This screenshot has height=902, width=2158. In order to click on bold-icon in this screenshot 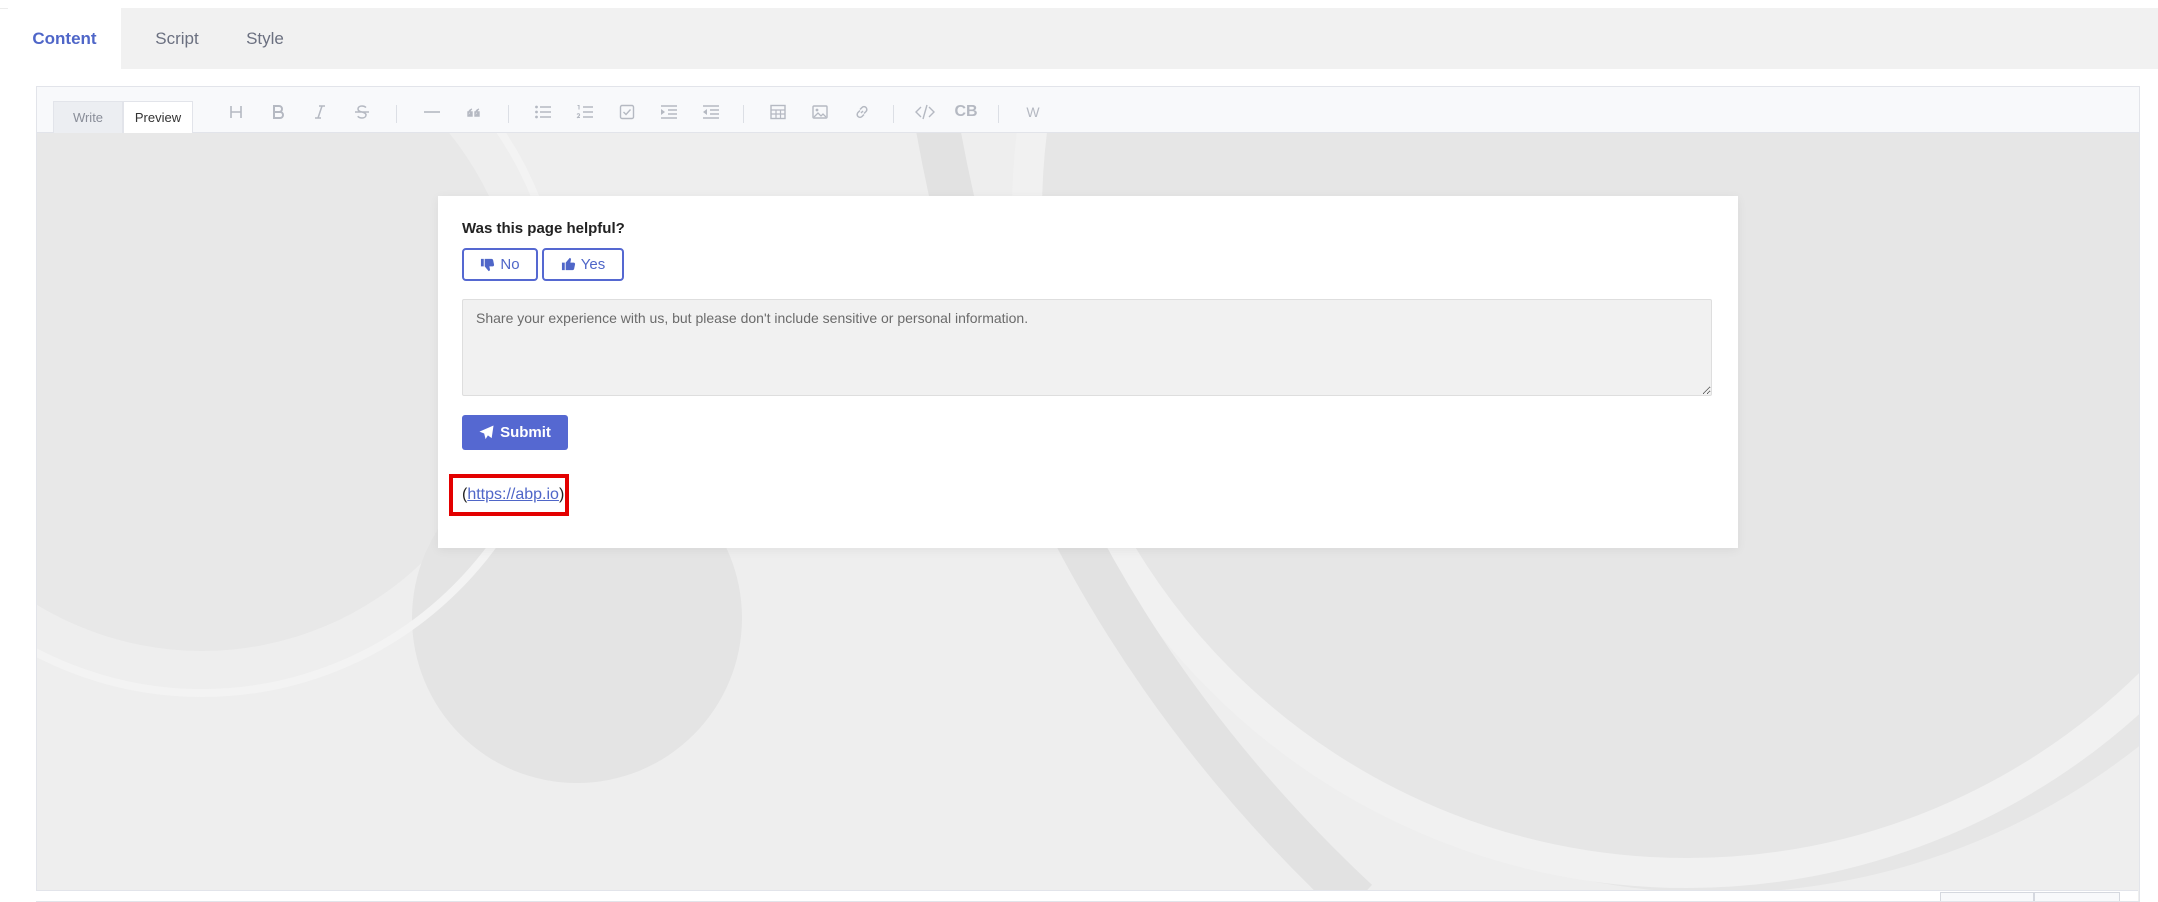, I will do `click(278, 112)`.